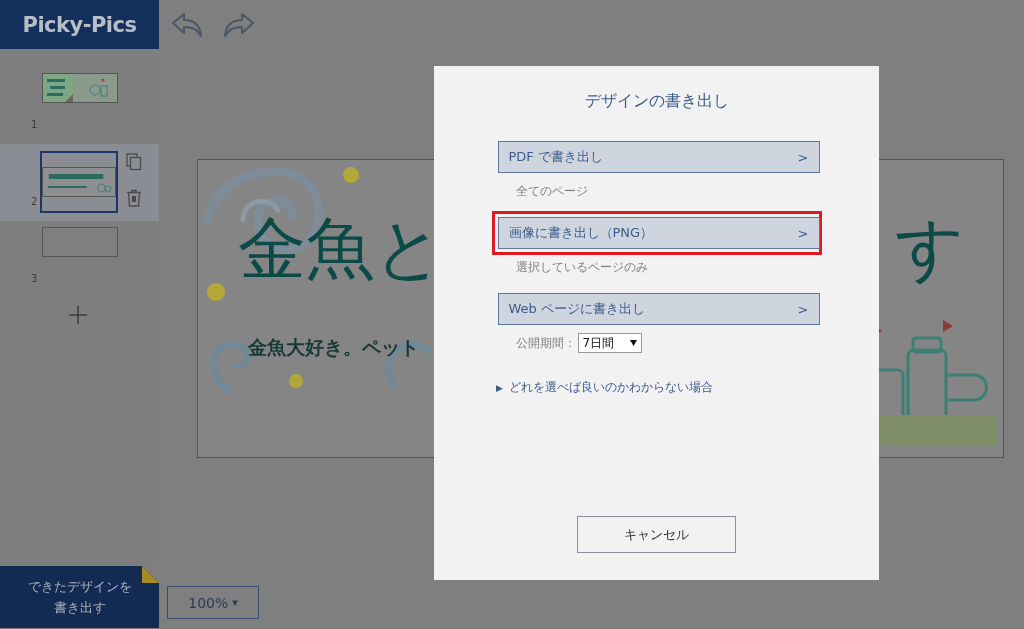  Describe the element at coordinates (656, 101) in the screenshot. I see `dialog-title: デザインの書き出し` at that location.